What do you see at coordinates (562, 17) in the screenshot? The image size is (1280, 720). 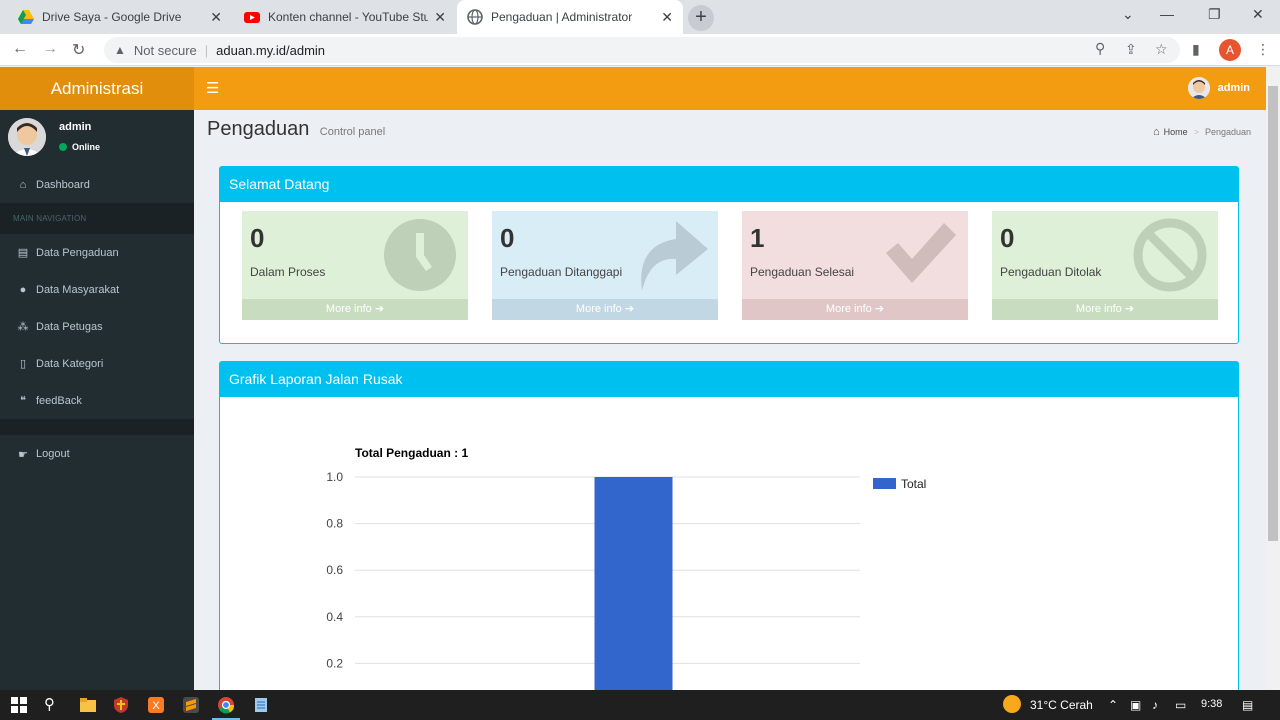 I see `tab-label: Pengaduan | Administrator` at bounding box center [562, 17].